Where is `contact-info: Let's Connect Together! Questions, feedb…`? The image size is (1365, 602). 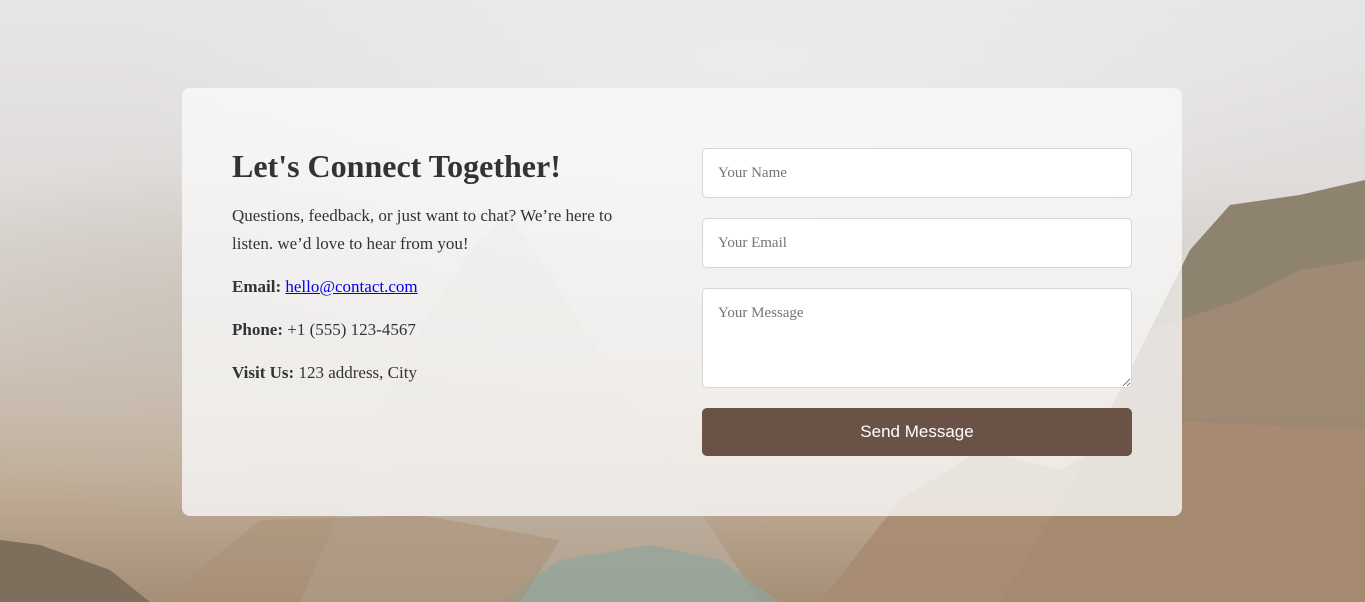
contact-info: Let's Connect Together! Questions, feedb… is located at coordinates (442, 266).